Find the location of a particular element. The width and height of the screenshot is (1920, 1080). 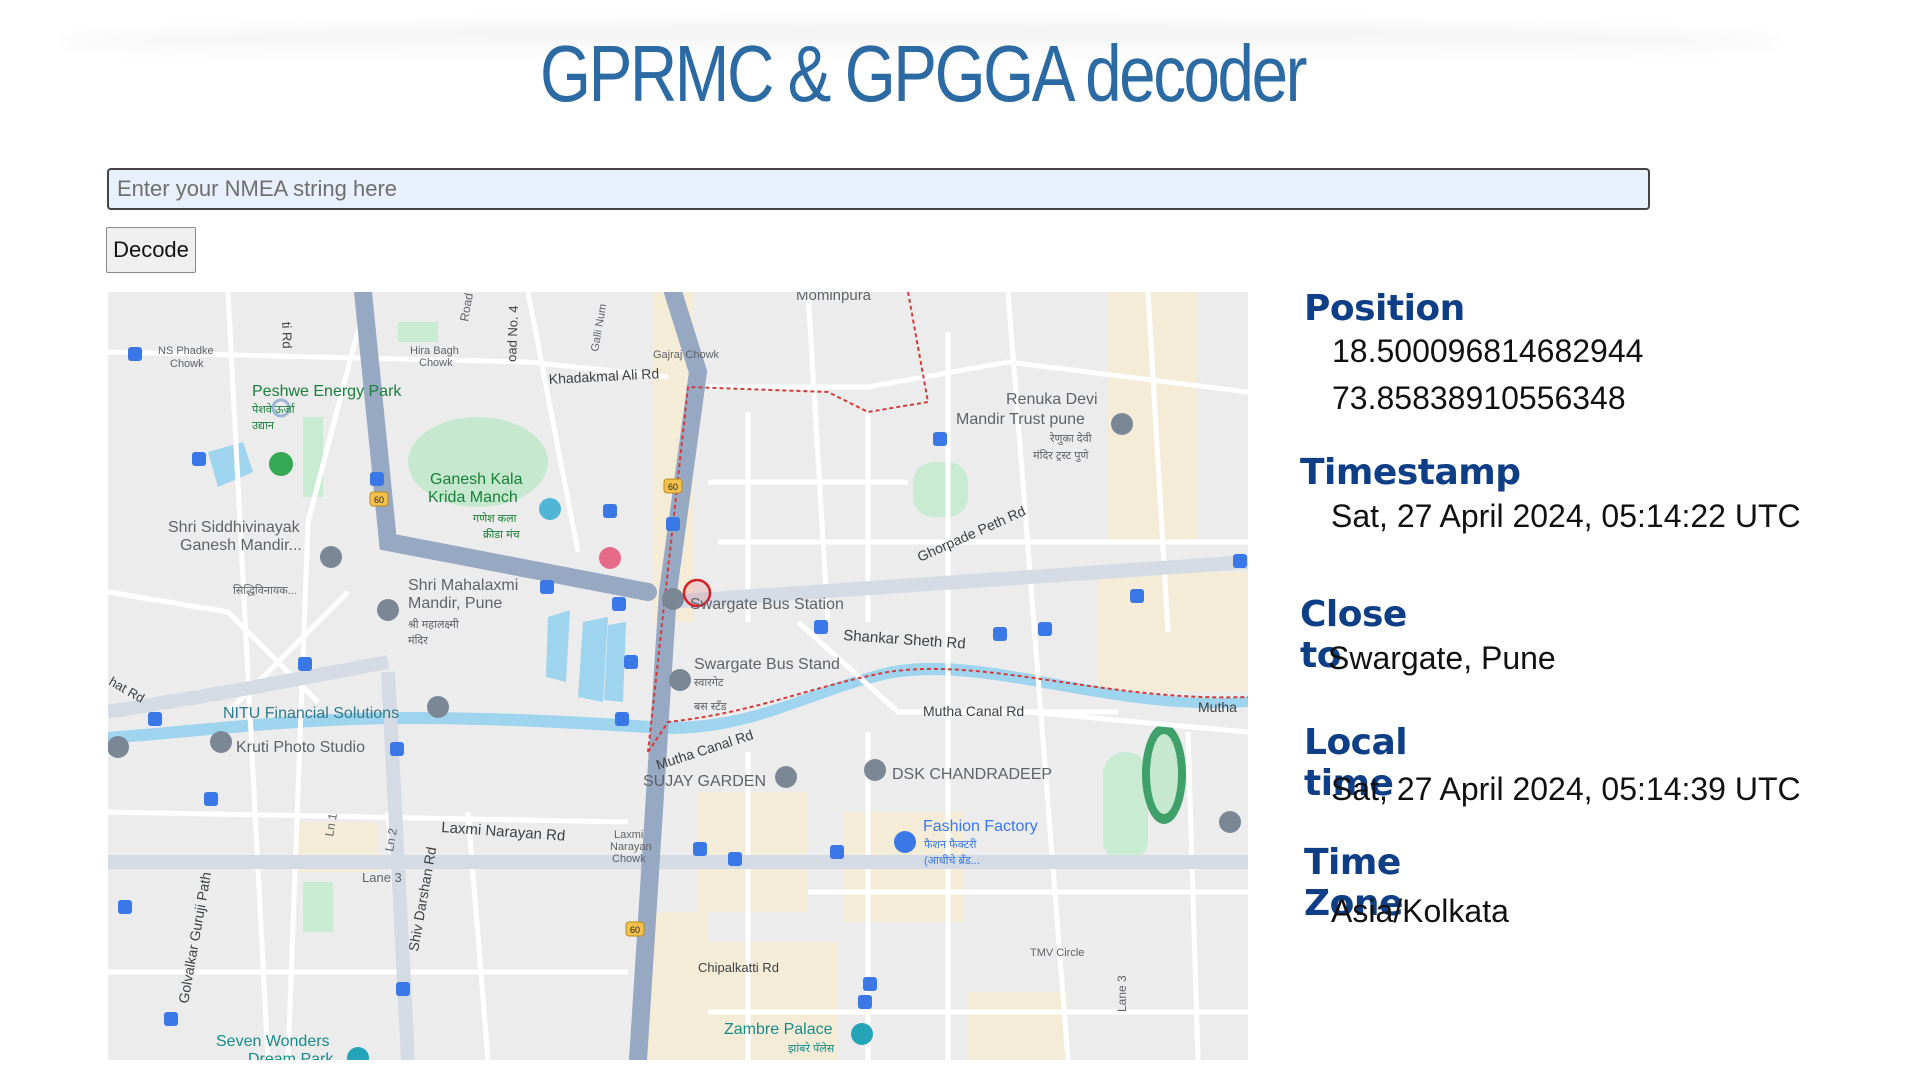

time-zone-value: Asia/Kolkata is located at coordinates (1420, 911).